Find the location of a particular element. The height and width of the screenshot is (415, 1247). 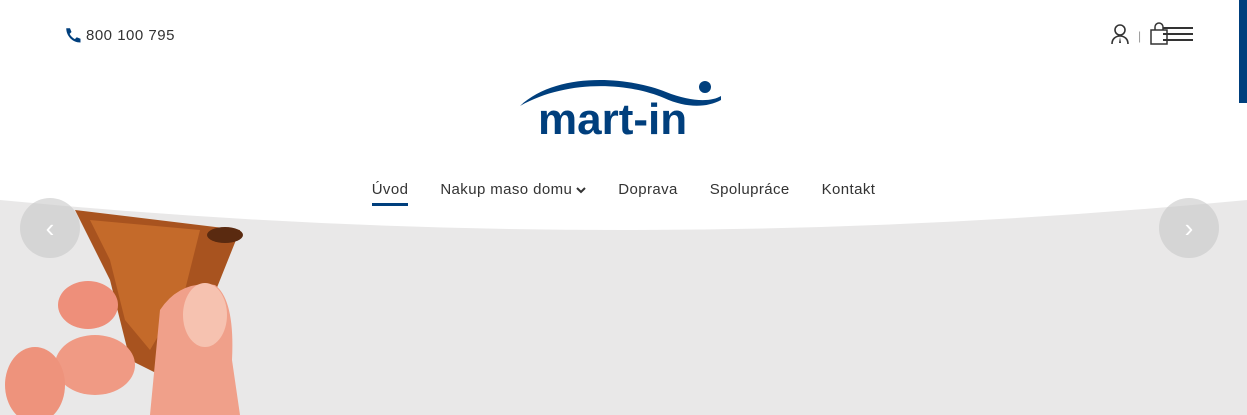

phone-link: 800 100 795 is located at coordinates (119, 35).